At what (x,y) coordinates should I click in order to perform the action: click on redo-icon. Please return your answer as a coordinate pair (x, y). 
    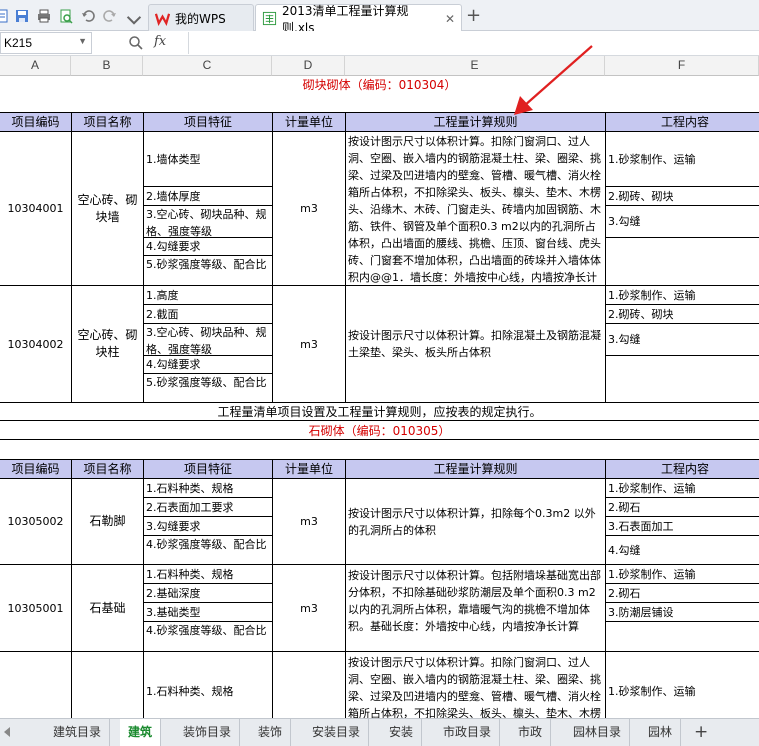
    Looking at the image, I should click on (110, 16).